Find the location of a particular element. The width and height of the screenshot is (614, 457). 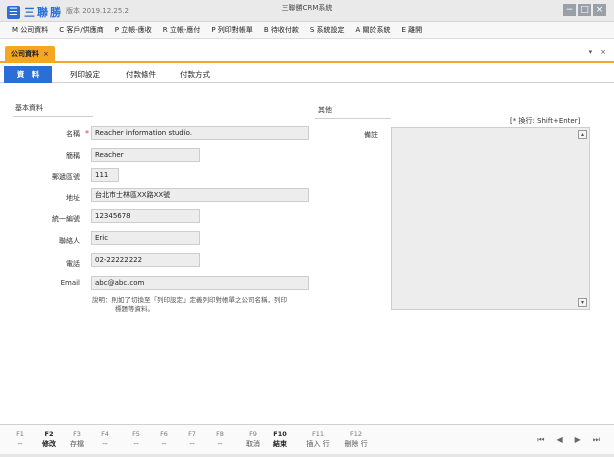

maximize-button: □ is located at coordinates (584, 10).